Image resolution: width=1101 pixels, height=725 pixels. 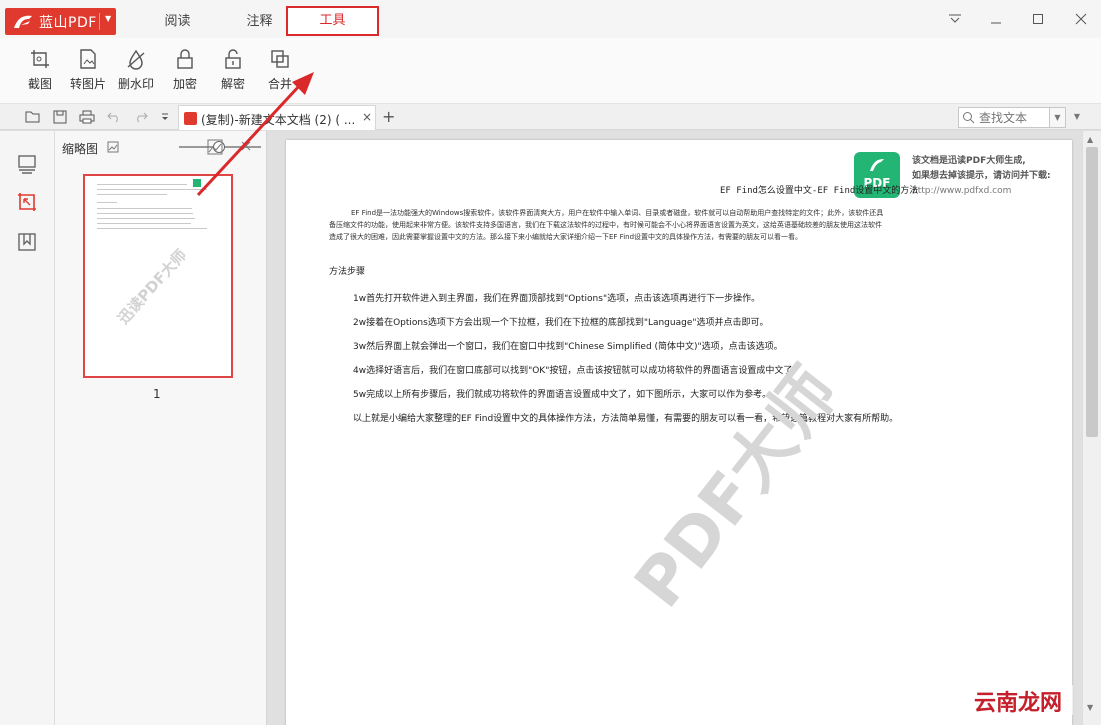 What do you see at coordinates (819, 191) in the screenshot?
I see `document-title: EF Find怎么设置中文-EF Find设置中文的方法` at bounding box center [819, 191].